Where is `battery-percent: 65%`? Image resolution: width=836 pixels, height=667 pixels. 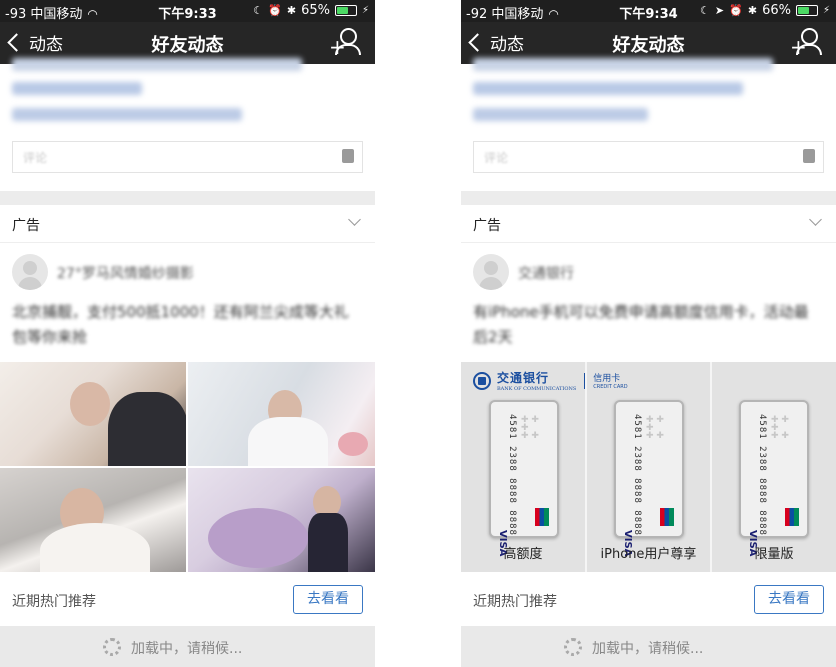
battery-percent: 65% is located at coordinates (315, 10).